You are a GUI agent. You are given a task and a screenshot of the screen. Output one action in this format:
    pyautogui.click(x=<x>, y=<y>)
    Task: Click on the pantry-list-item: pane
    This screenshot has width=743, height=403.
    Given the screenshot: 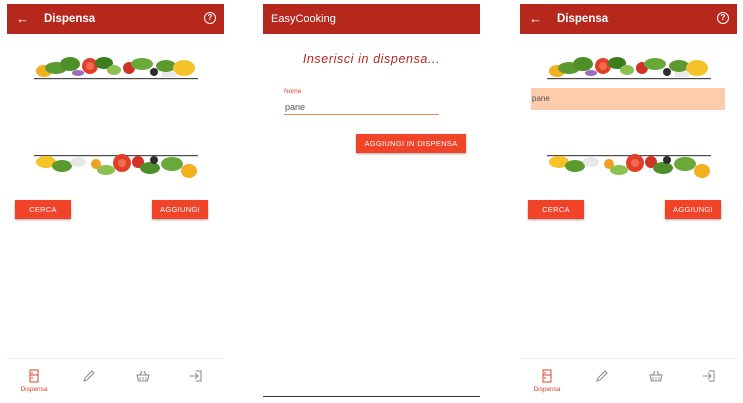 What is the action you would take?
    pyautogui.click(x=628, y=99)
    